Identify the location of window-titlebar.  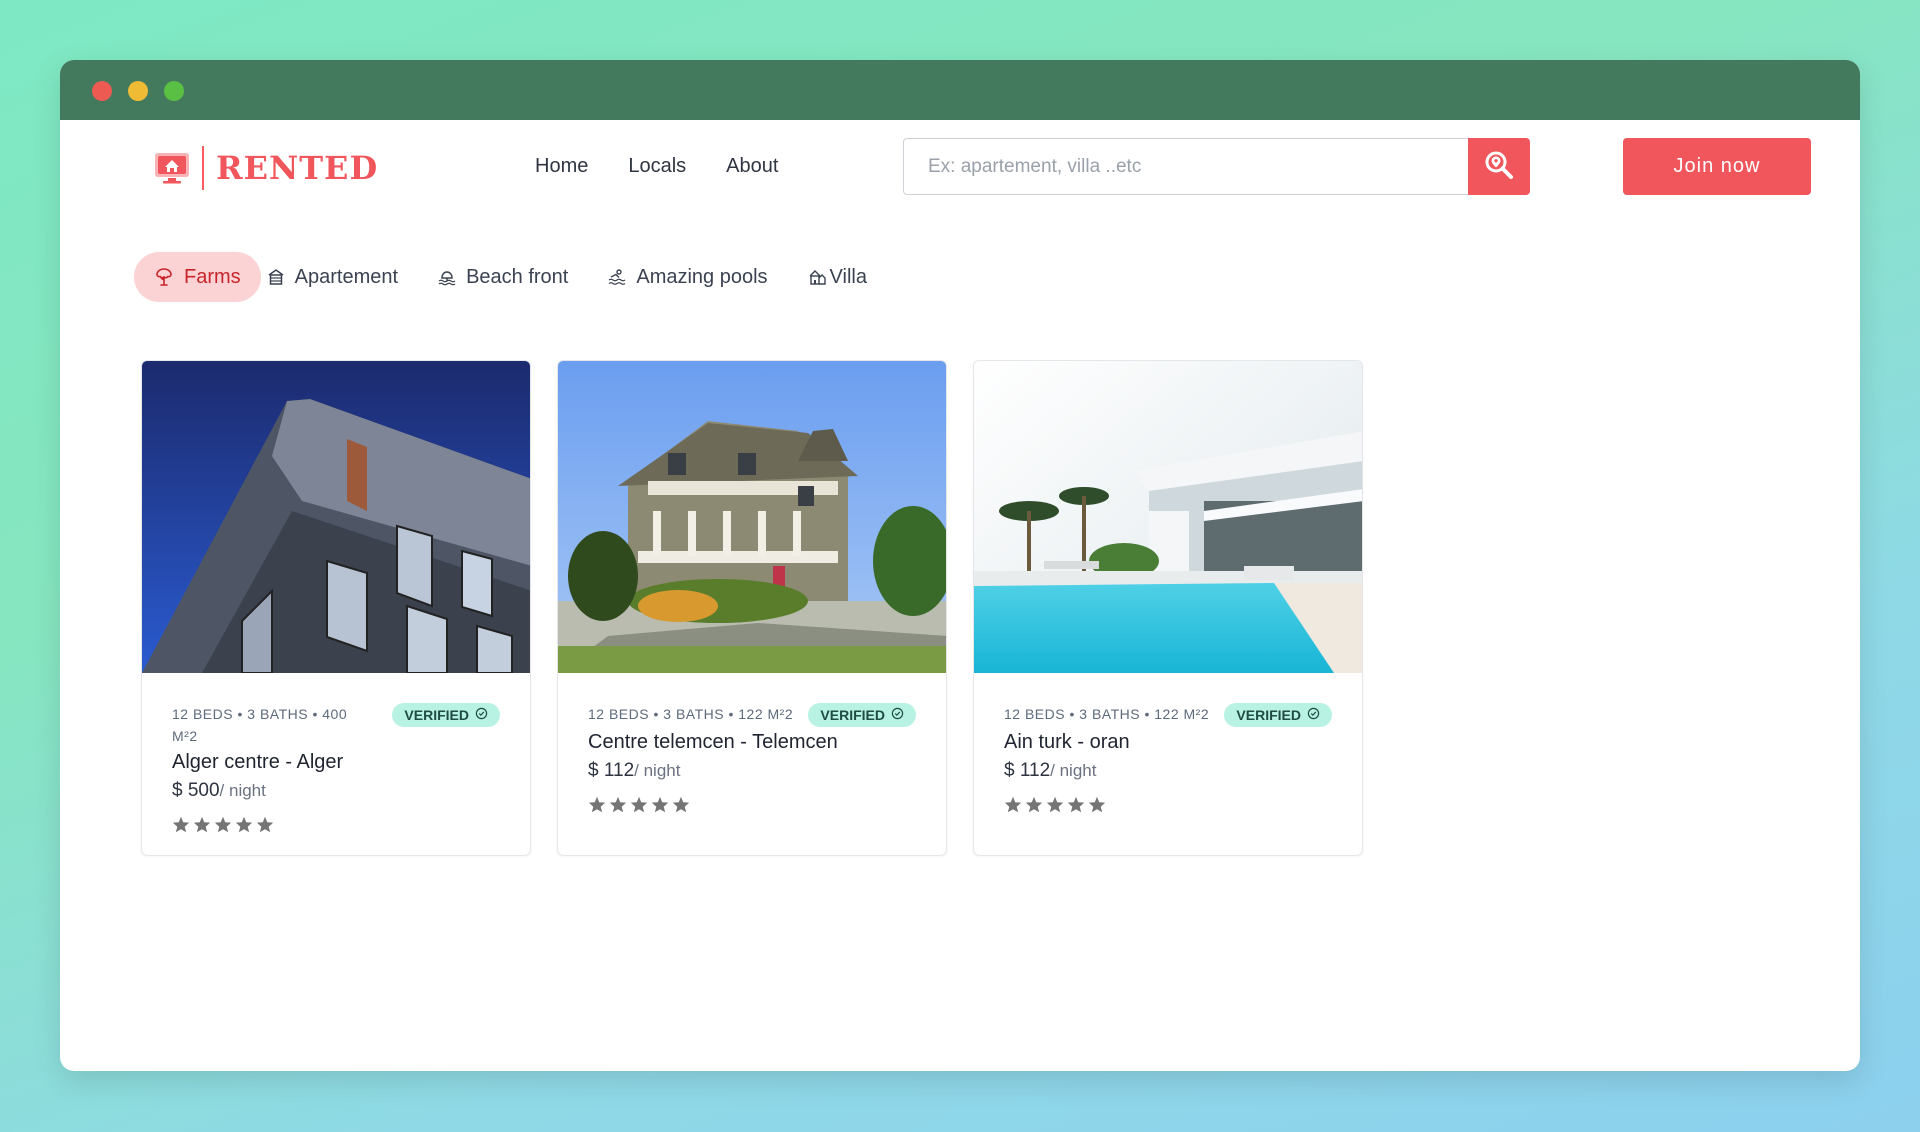
(960, 90).